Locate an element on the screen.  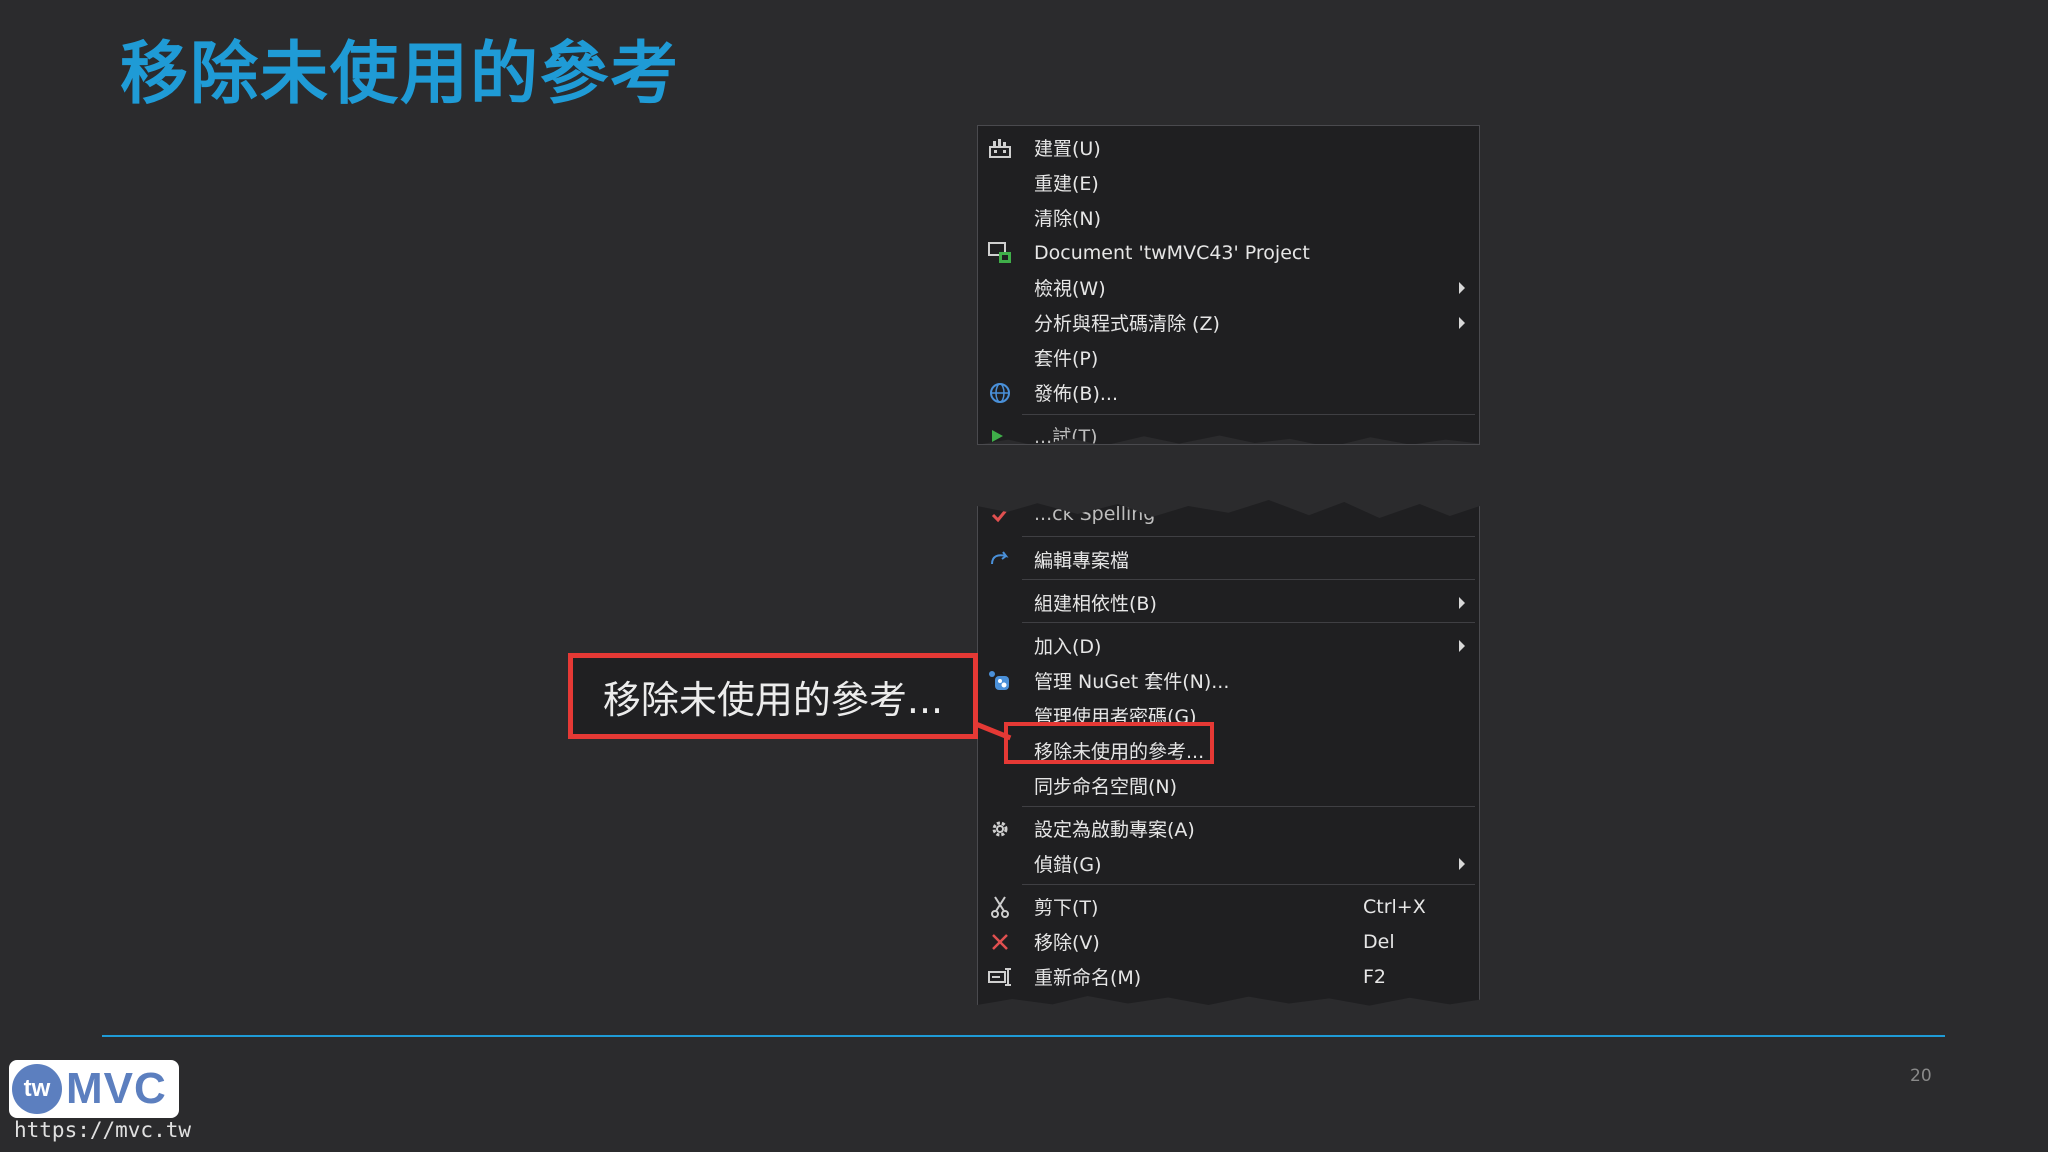
menu-item-label: 剪下(T) is located at coordinates (1066, 908).